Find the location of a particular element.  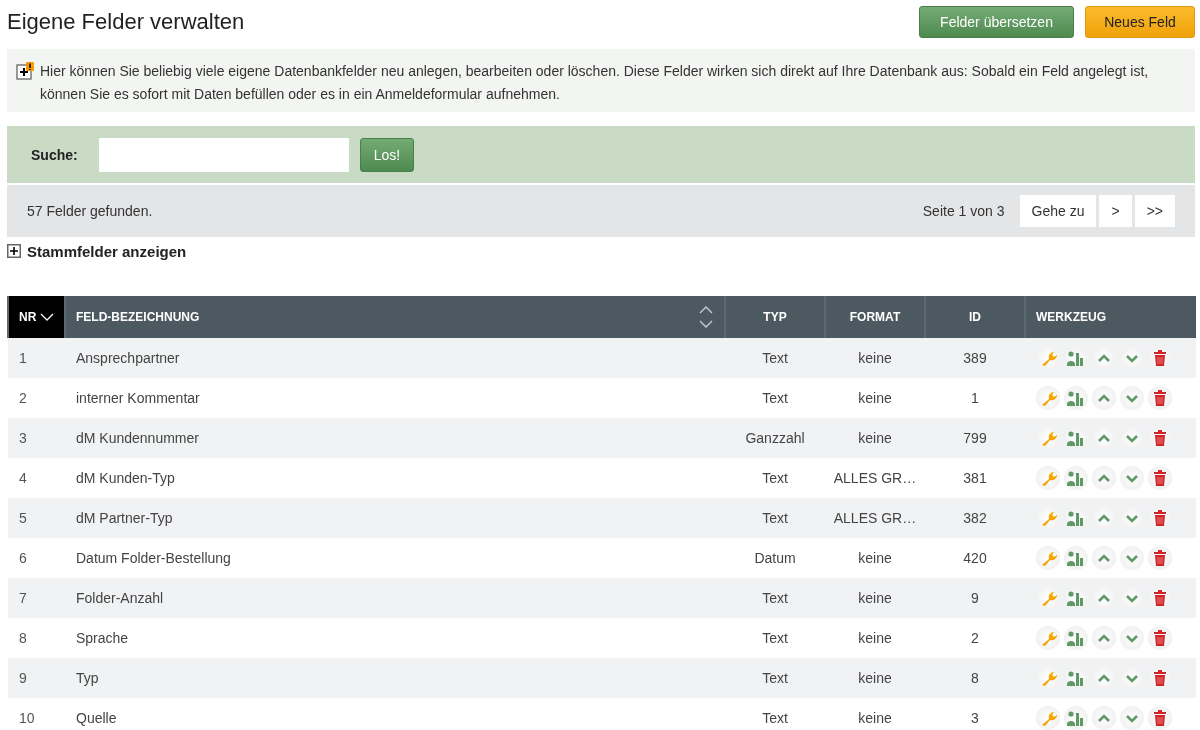

table-cell: Datum Folder-Bestellung is located at coordinates (395, 558).